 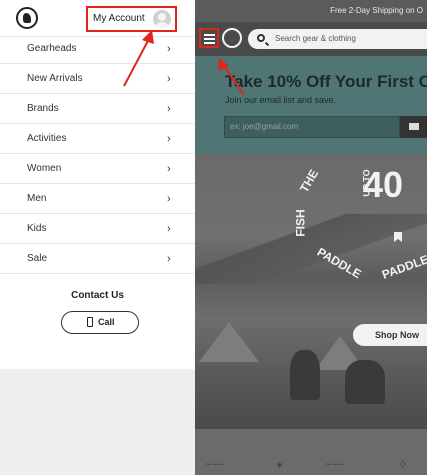 I want to click on shop-now-button: Shop Now, so click(x=390, y=335).